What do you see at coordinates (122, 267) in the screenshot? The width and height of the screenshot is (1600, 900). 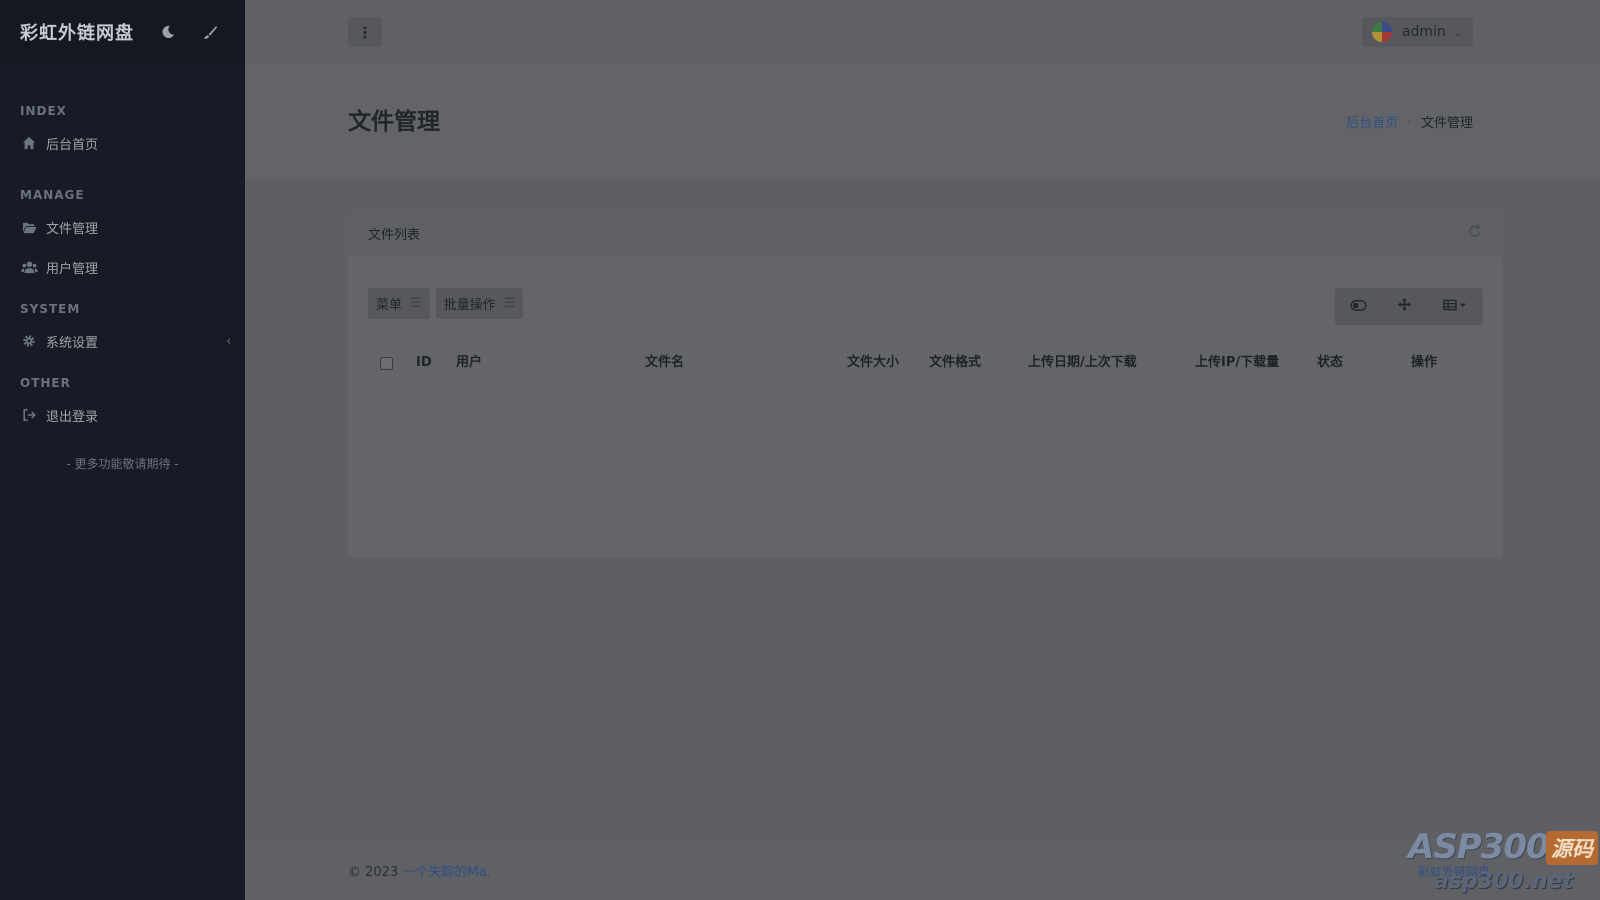 I see `sidebar-item-users: 用户管理` at bounding box center [122, 267].